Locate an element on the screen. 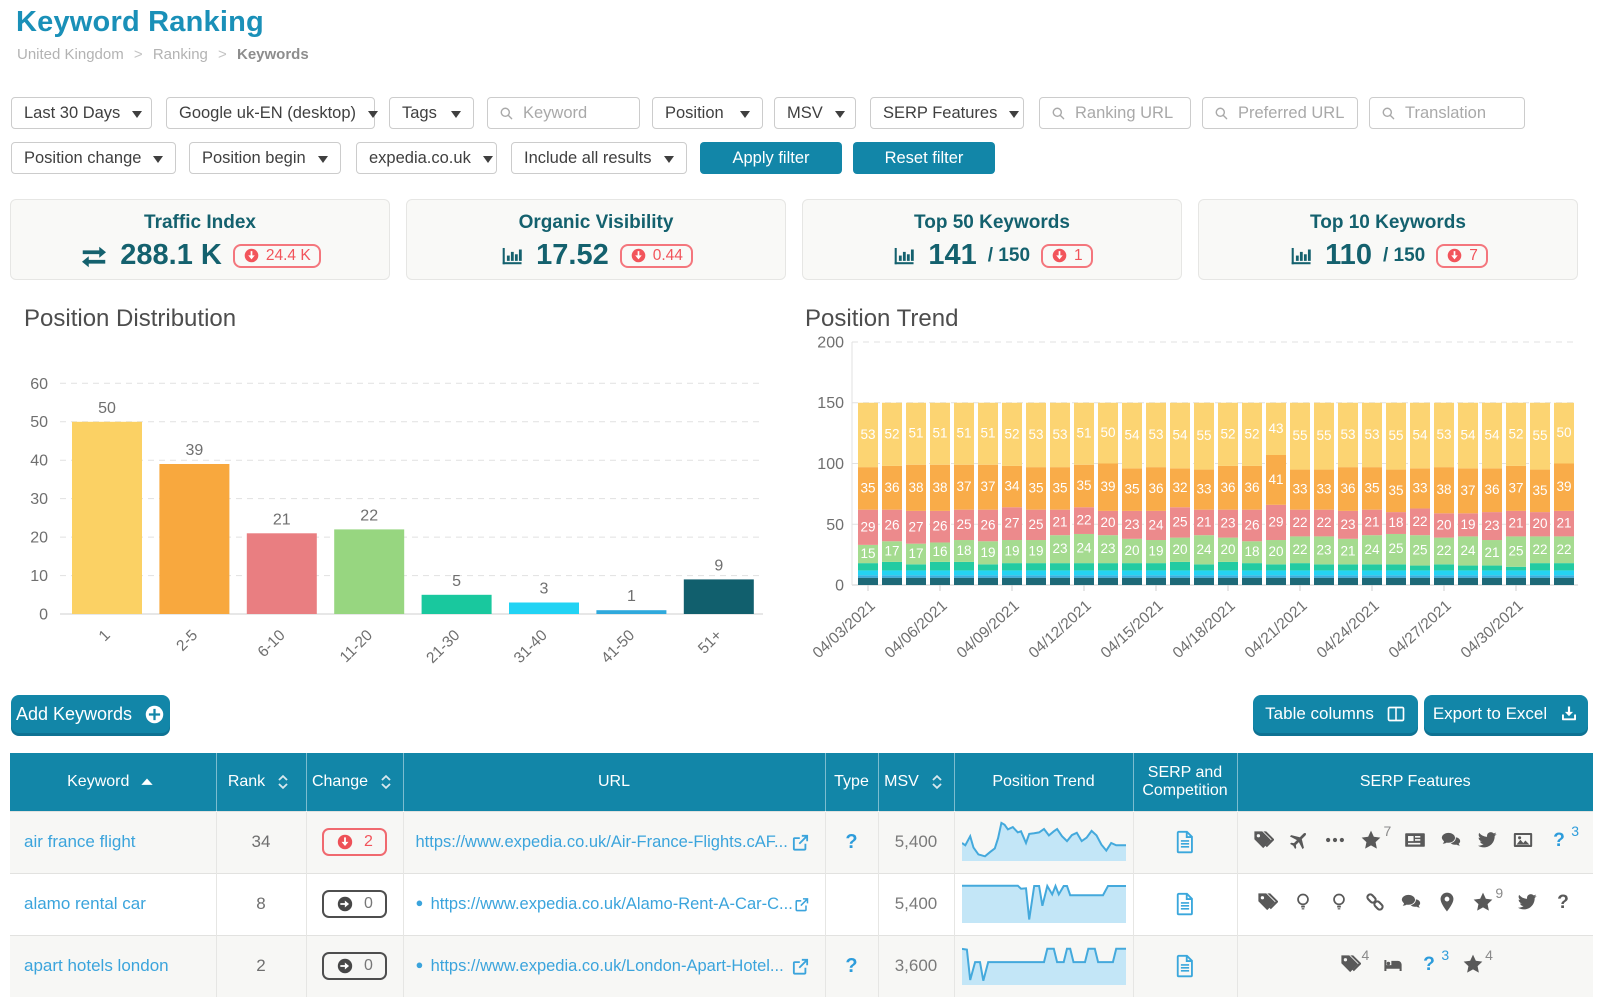  svg-text: 31-40 is located at coordinates (531, 647).